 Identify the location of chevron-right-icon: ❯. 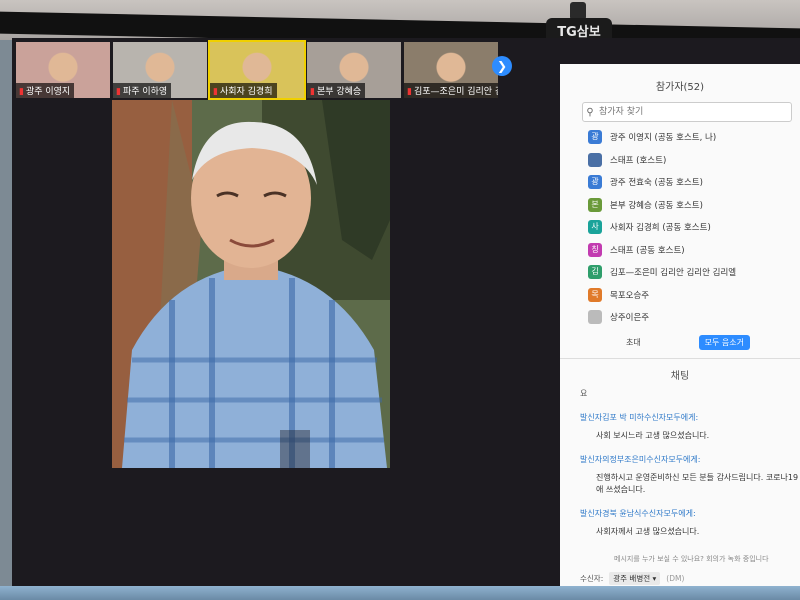
(502, 66).